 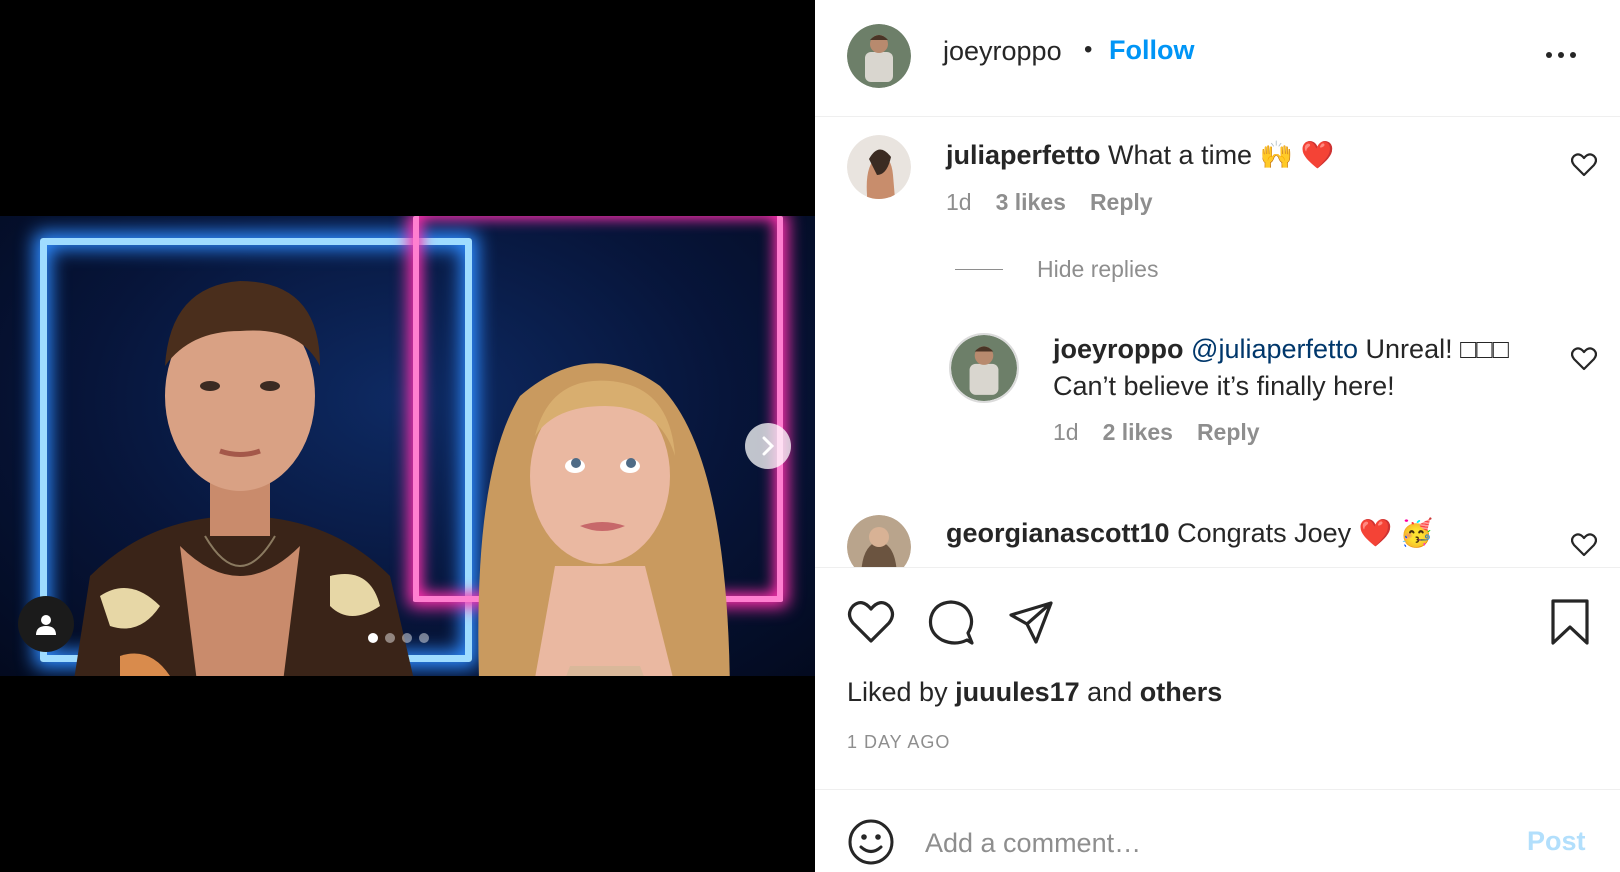 What do you see at coordinates (1297, 155) in the screenshot?
I see `comment-emoji: 🙌 ❤️` at bounding box center [1297, 155].